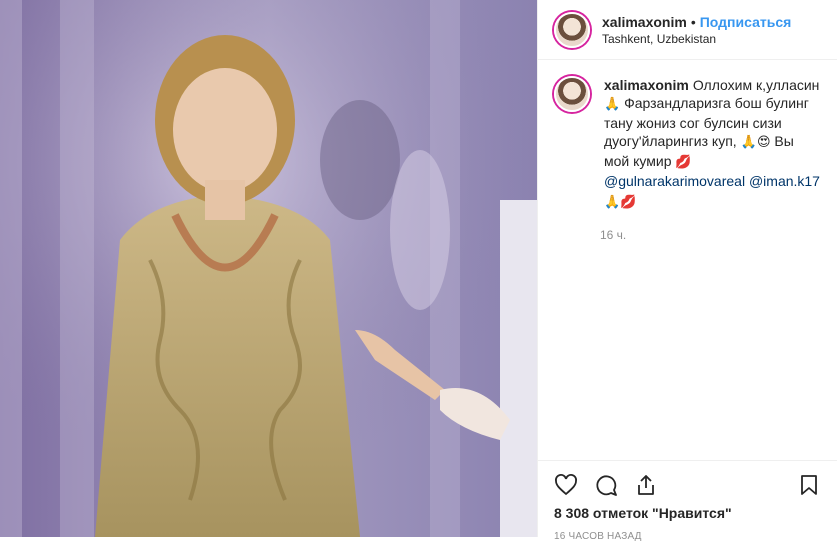  I want to click on header-row: xalimaxonim • Подписаться, so click(696, 22).